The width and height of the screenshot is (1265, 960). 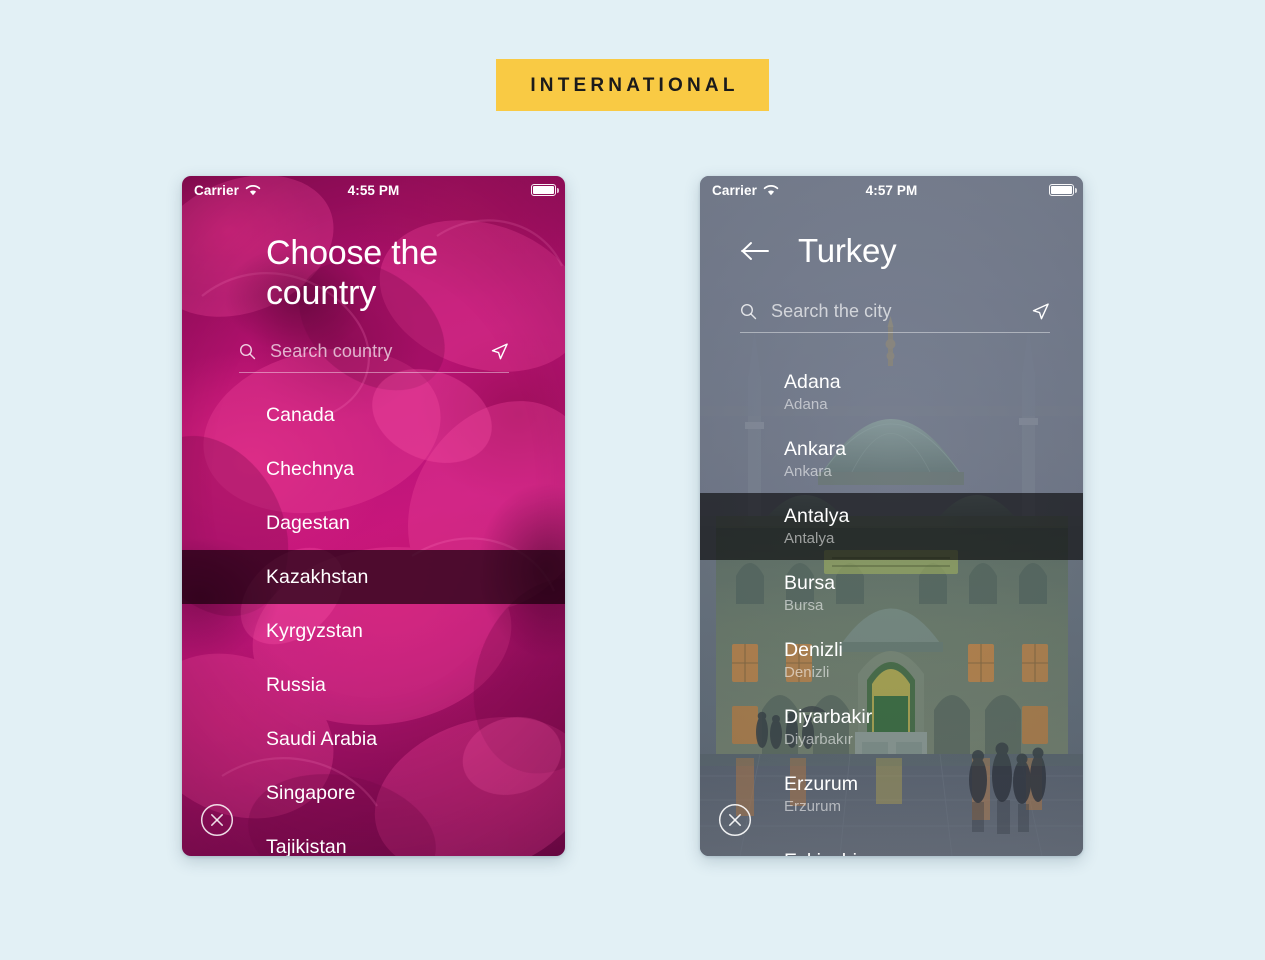 What do you see at coordinates (311, 792) in the screenshot?
I see `country-label: Singapore` at bounding box center [311, 792].